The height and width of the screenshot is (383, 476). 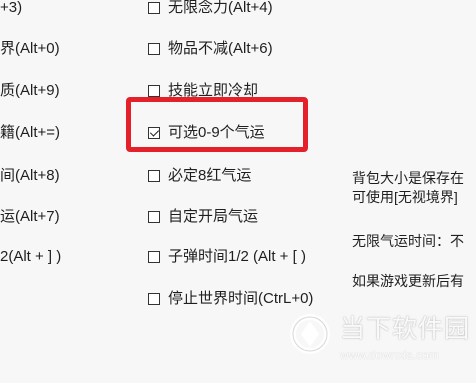 What do you see at coordinates (213, 216) in the screenshot?
I see `checkbox-label: 自定开局气运` at bounding box center [213, 216].